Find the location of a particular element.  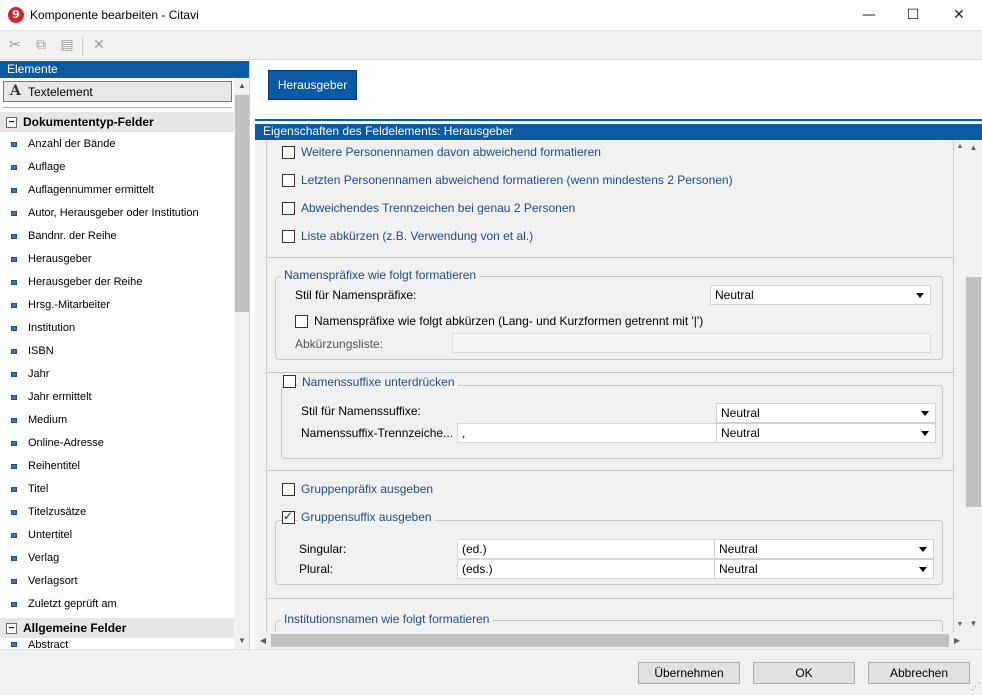

singular-input: (ed.) is located at coordinates (587, 549).